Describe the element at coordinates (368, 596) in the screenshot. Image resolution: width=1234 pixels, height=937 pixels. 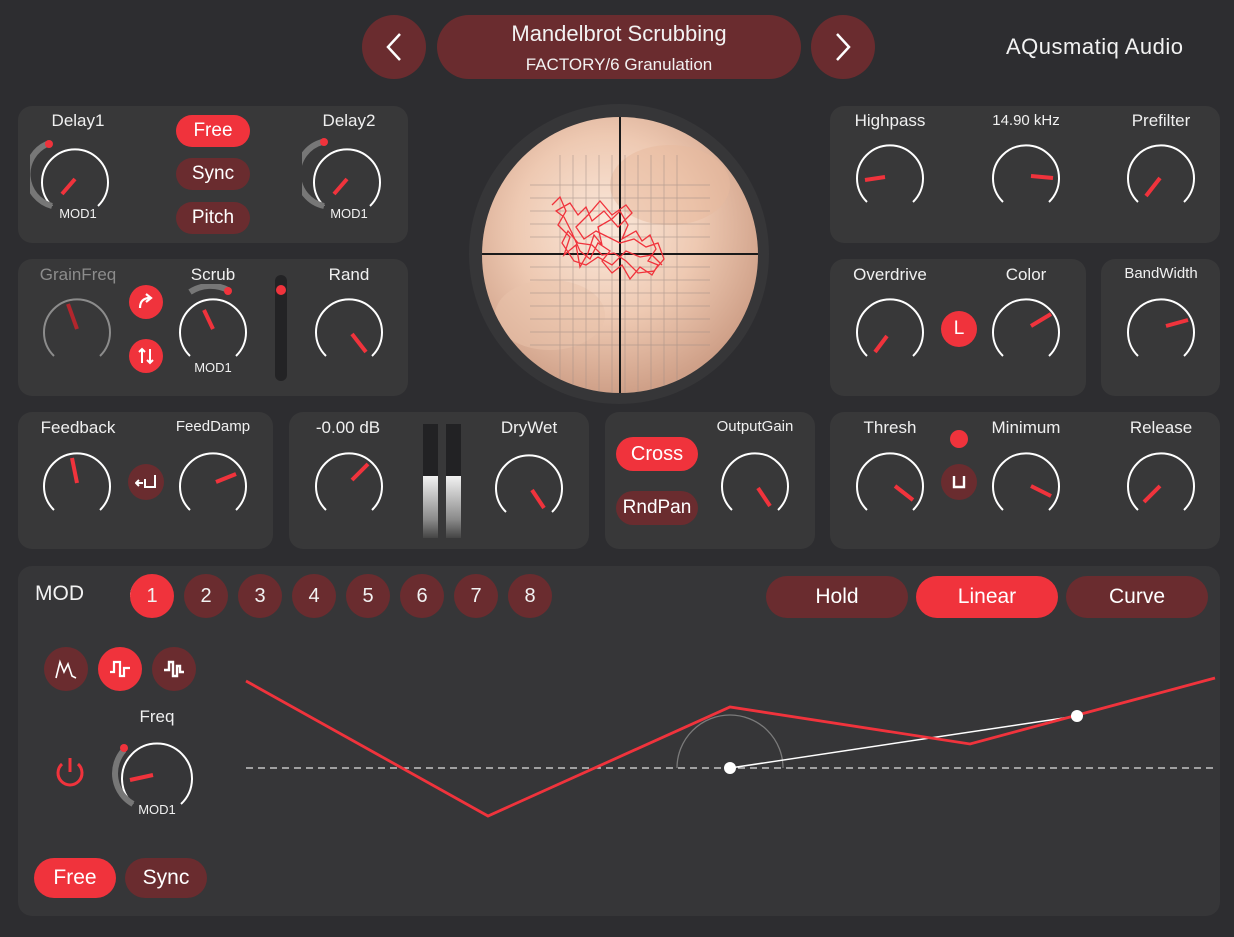
I see `mod-slot-5-button: 5` at that location.